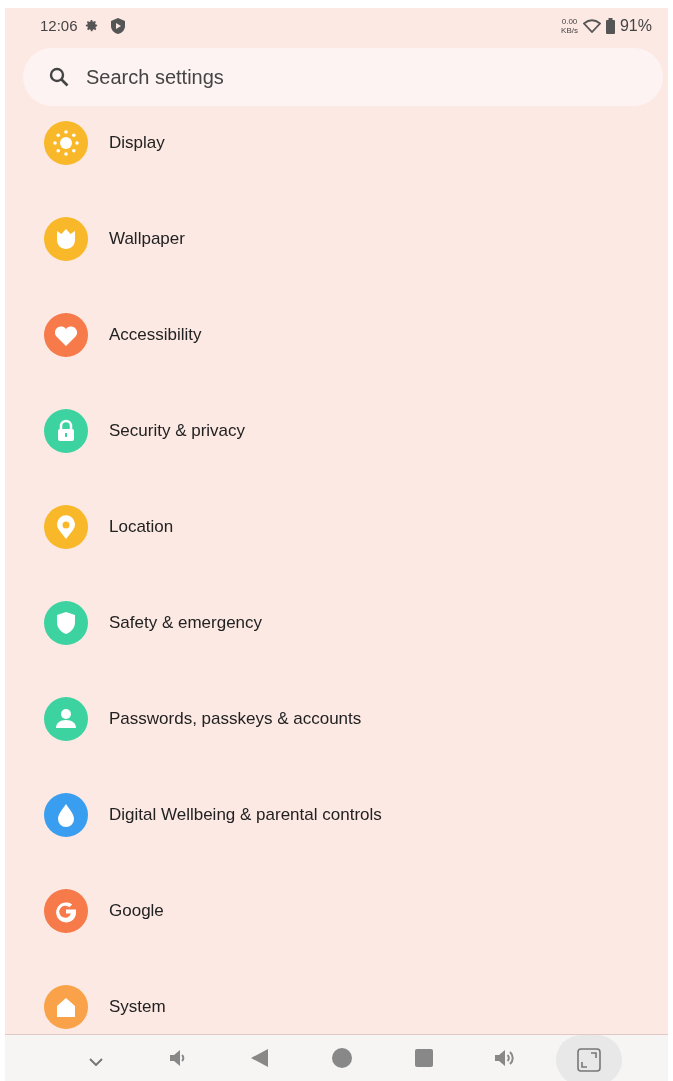 The height and width of the screenshot is (1081, 673). I want to click on settings-item-label: Safety & emergency, so click(186, 623).